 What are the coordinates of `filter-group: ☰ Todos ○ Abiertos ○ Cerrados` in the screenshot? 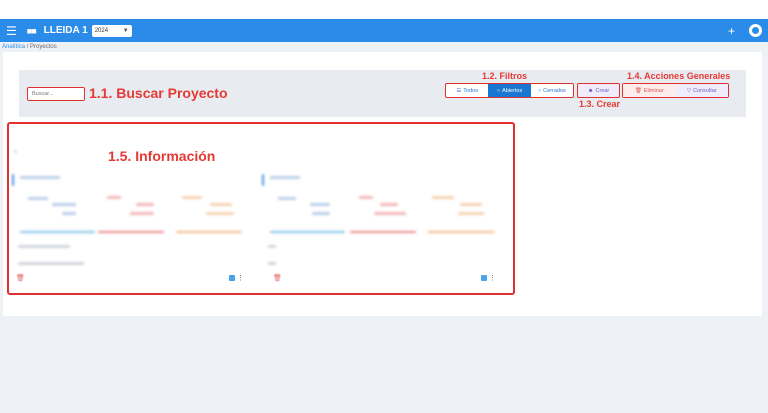 It's located at (509, 90).